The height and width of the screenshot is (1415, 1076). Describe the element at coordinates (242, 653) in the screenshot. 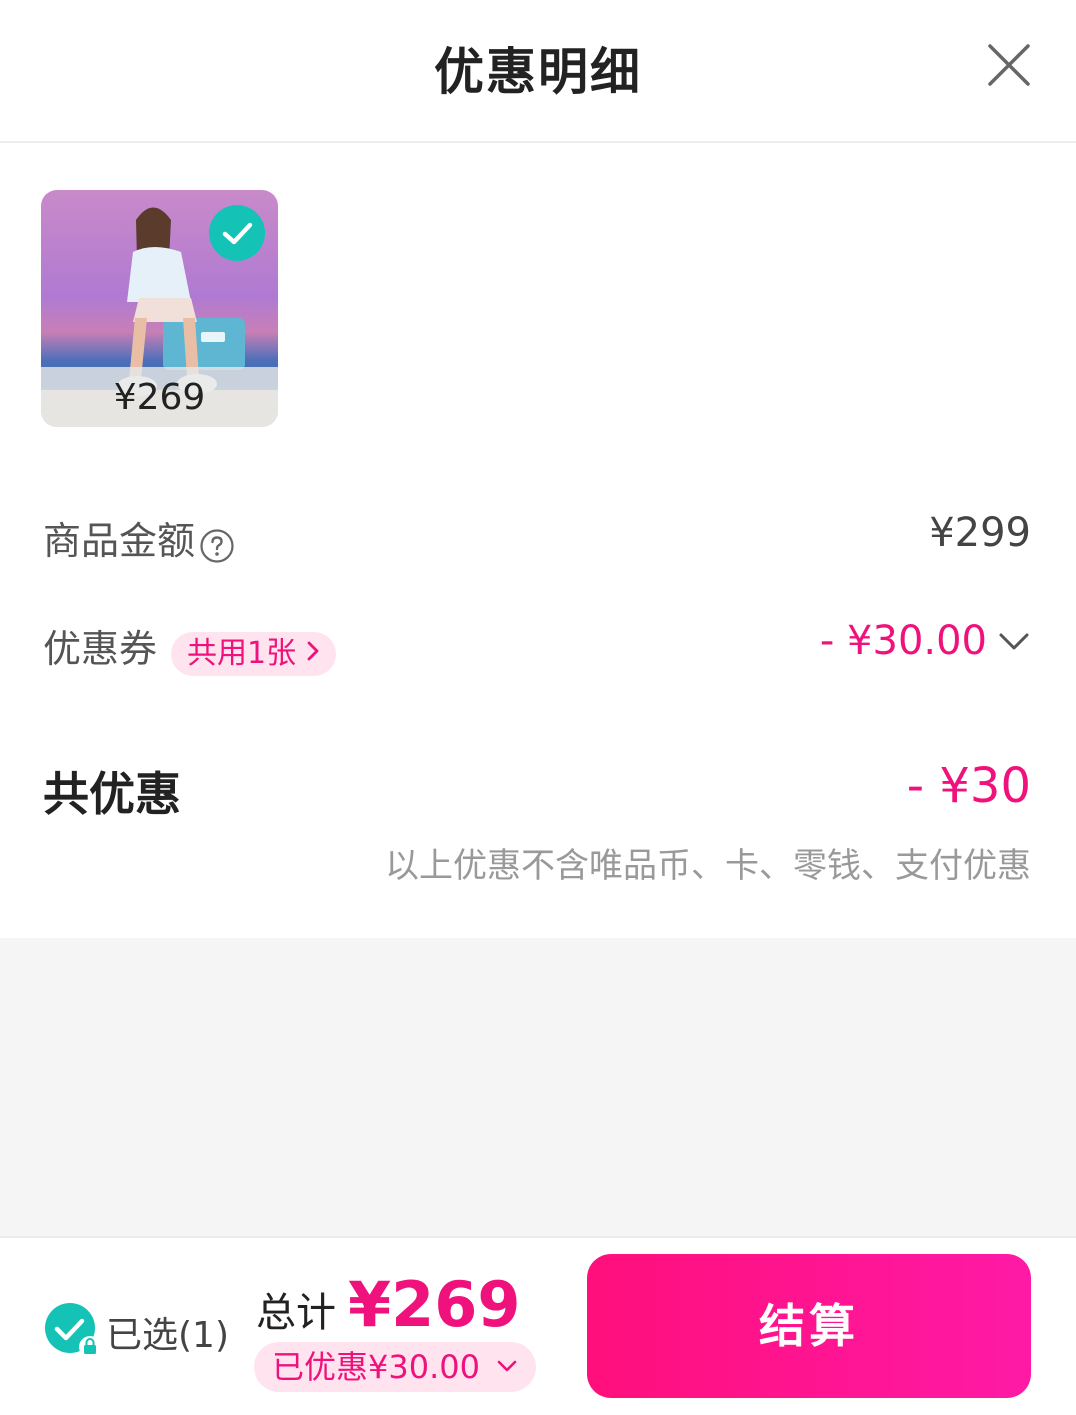

I see `coupon-chip-label: 共用1张` at that location.